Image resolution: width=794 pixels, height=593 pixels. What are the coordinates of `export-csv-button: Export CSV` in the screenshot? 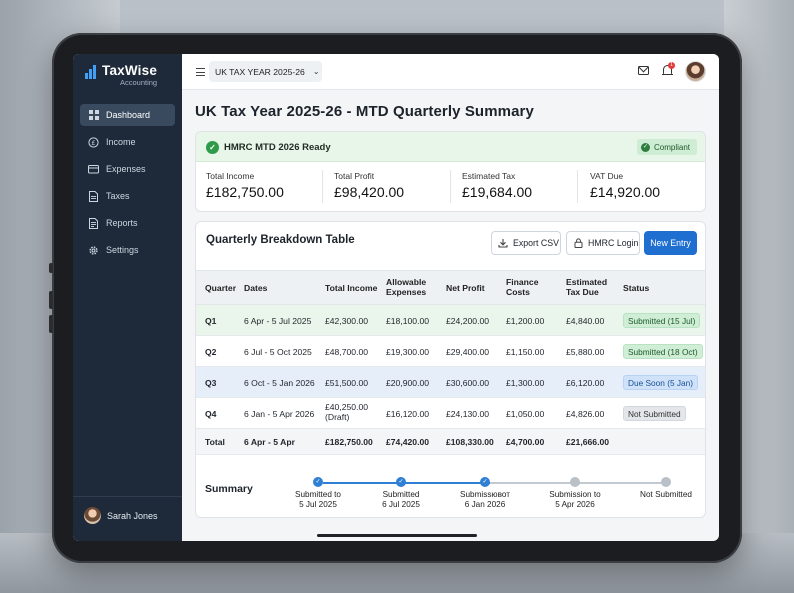 It's located at (526, 243).